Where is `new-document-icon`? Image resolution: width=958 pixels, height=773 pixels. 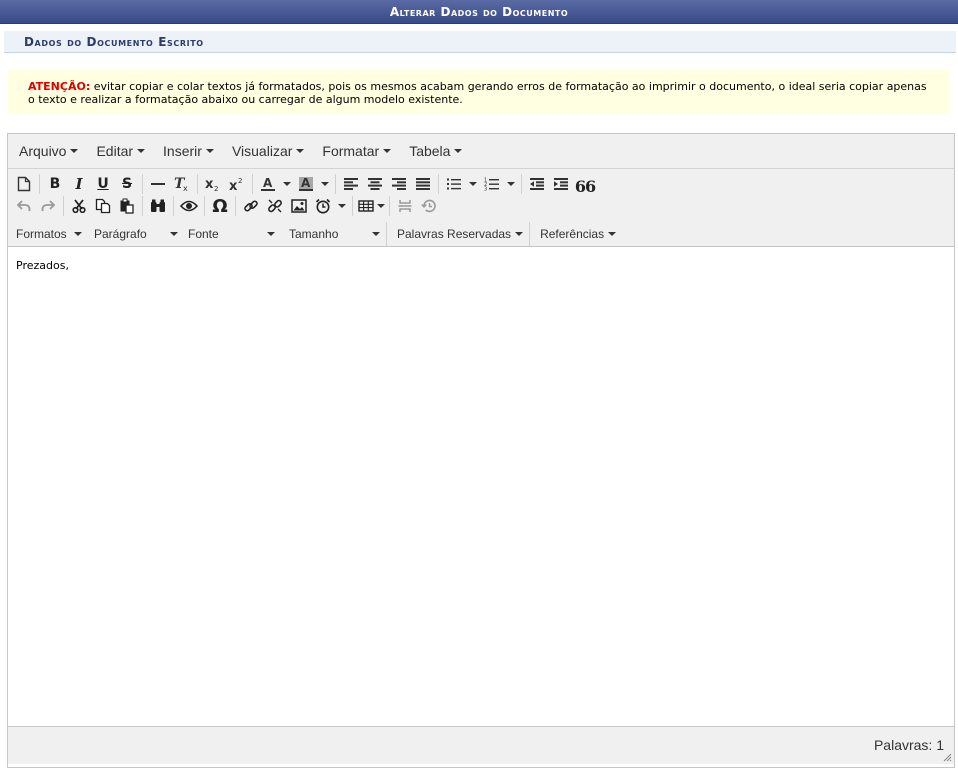 new-document-icon is located at coordinates (24, 184).